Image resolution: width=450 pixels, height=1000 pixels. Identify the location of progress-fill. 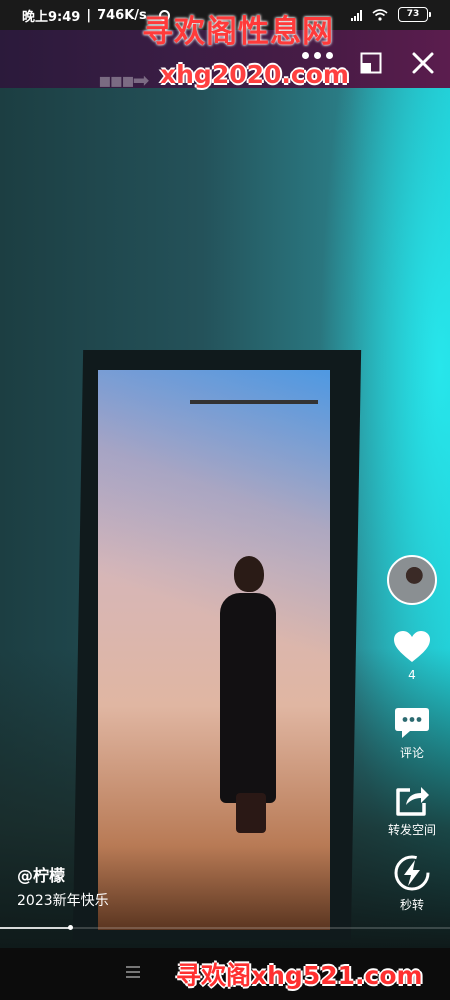
(35, 928).